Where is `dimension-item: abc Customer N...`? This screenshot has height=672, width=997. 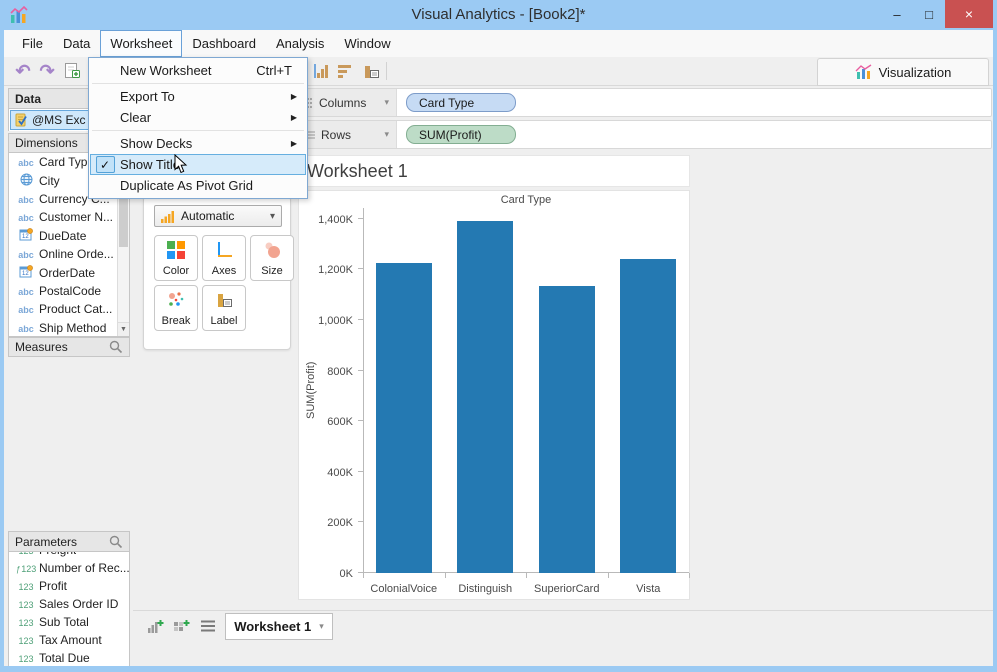 dimension-item: abc Customer N... is located at coordinates (69, 217).